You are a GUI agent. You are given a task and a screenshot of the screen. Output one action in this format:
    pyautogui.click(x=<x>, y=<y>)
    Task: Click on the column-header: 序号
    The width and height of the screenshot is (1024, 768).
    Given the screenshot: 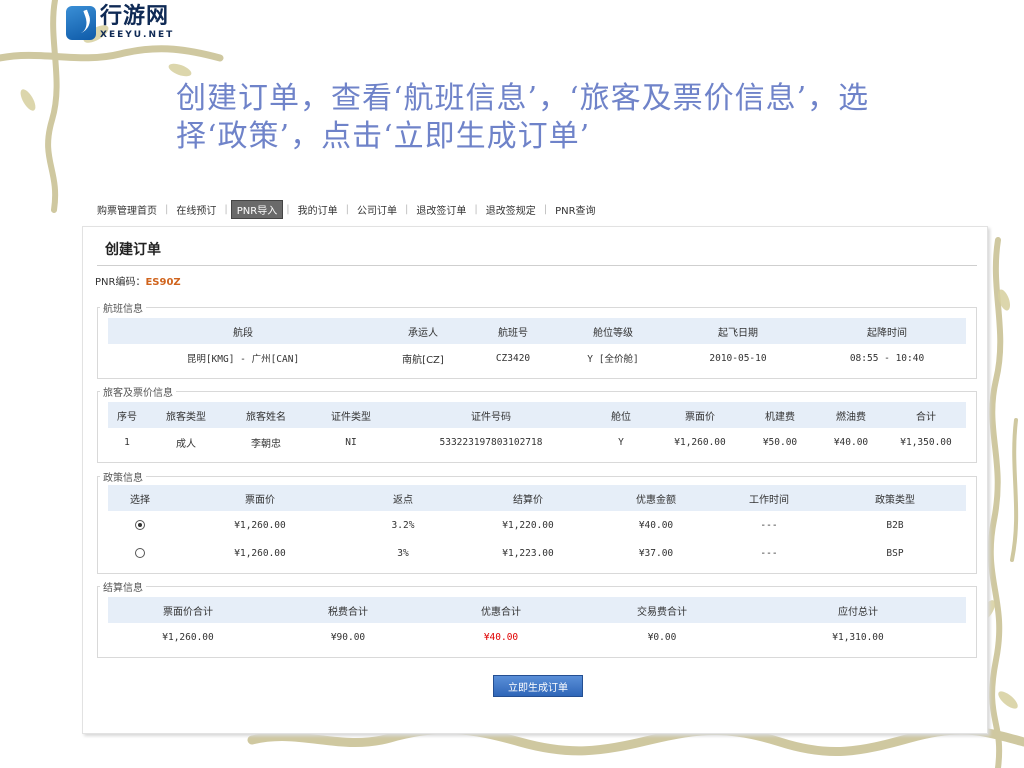 What is the action you would take?
    pyautogui.click(x=127, y=415)
    